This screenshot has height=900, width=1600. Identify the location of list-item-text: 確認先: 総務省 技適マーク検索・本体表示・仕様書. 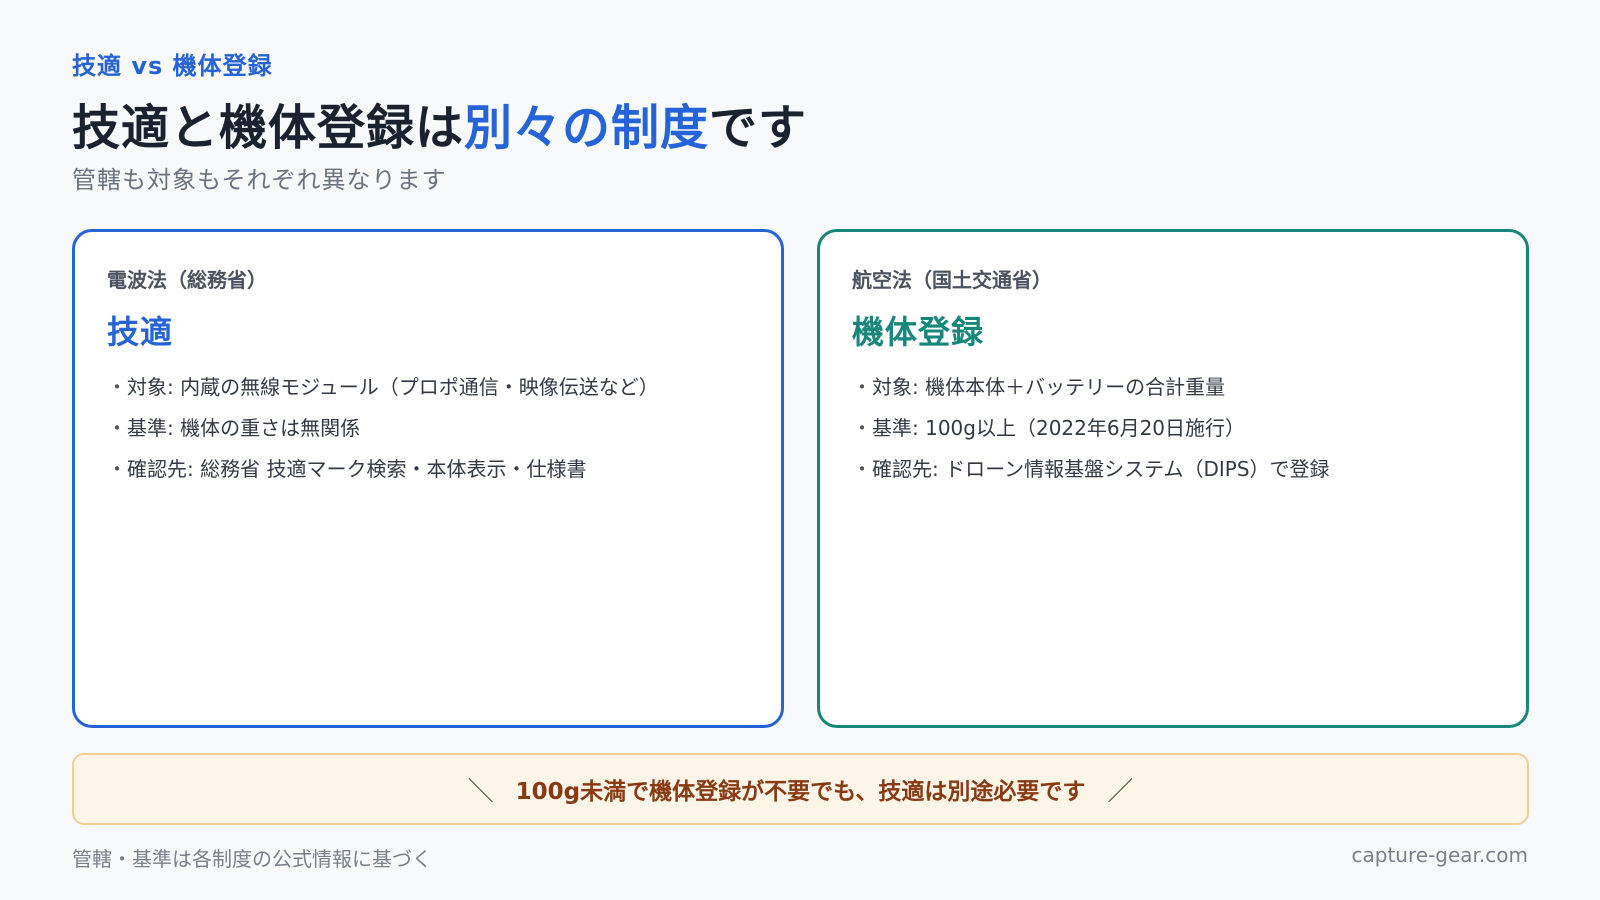
(357, 469).